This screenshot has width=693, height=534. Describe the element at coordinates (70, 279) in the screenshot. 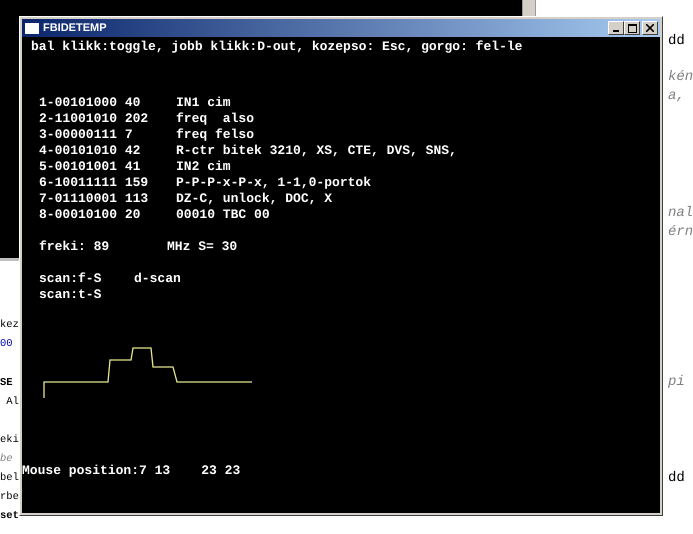

I see `scan-label: scan:f-S` at that location.